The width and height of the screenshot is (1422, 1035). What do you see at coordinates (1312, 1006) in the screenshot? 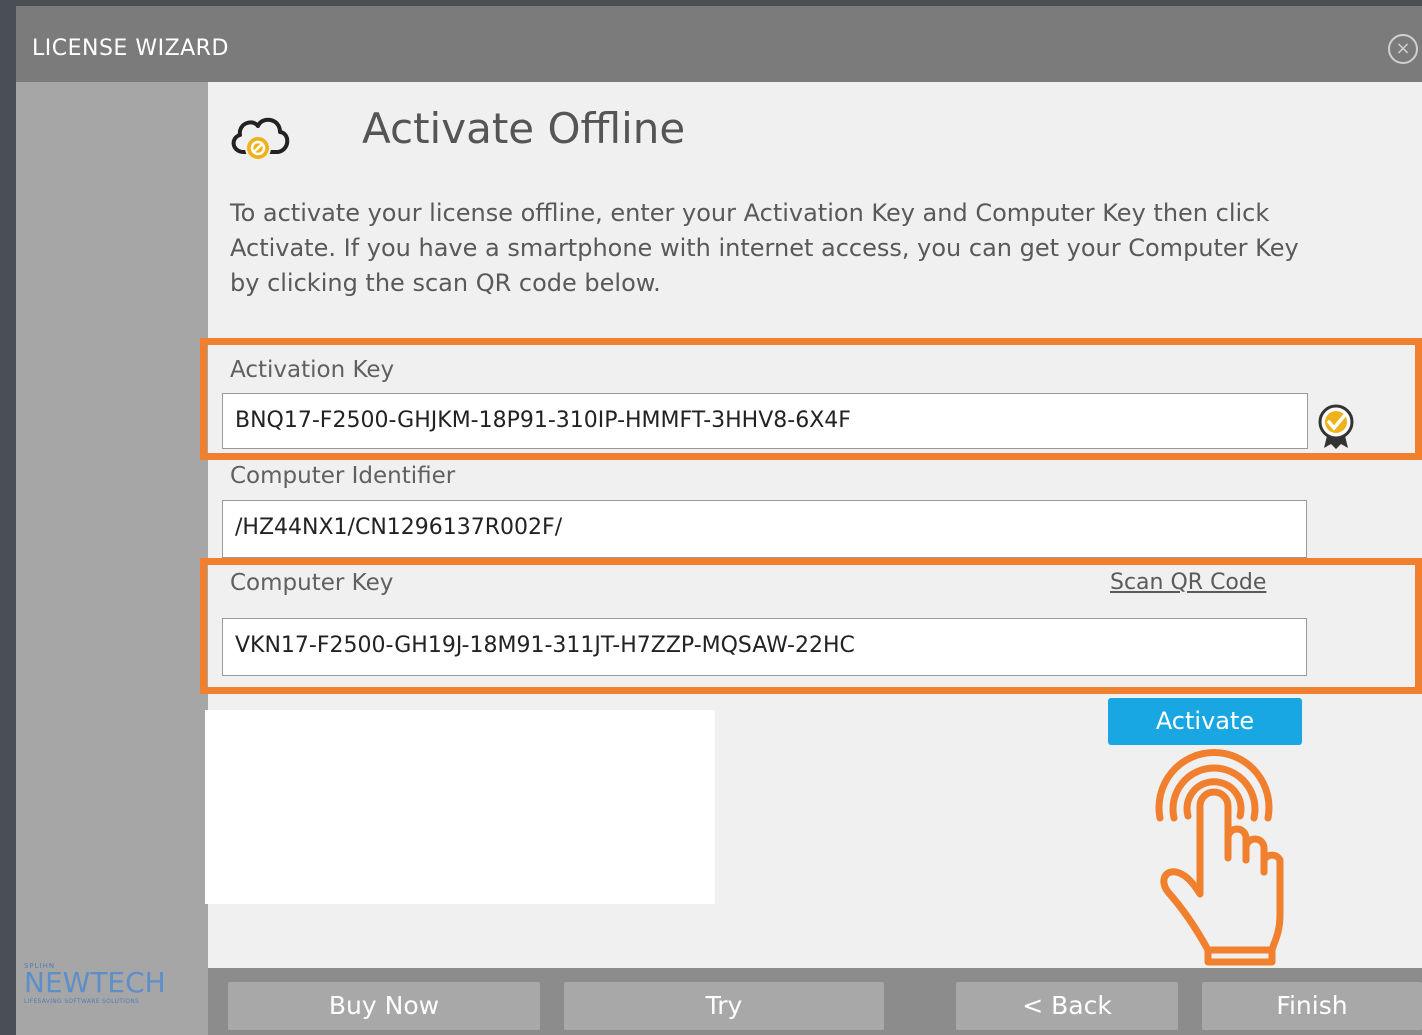
I see `finish-button: Finish` at bounding box center [1312, 1006].